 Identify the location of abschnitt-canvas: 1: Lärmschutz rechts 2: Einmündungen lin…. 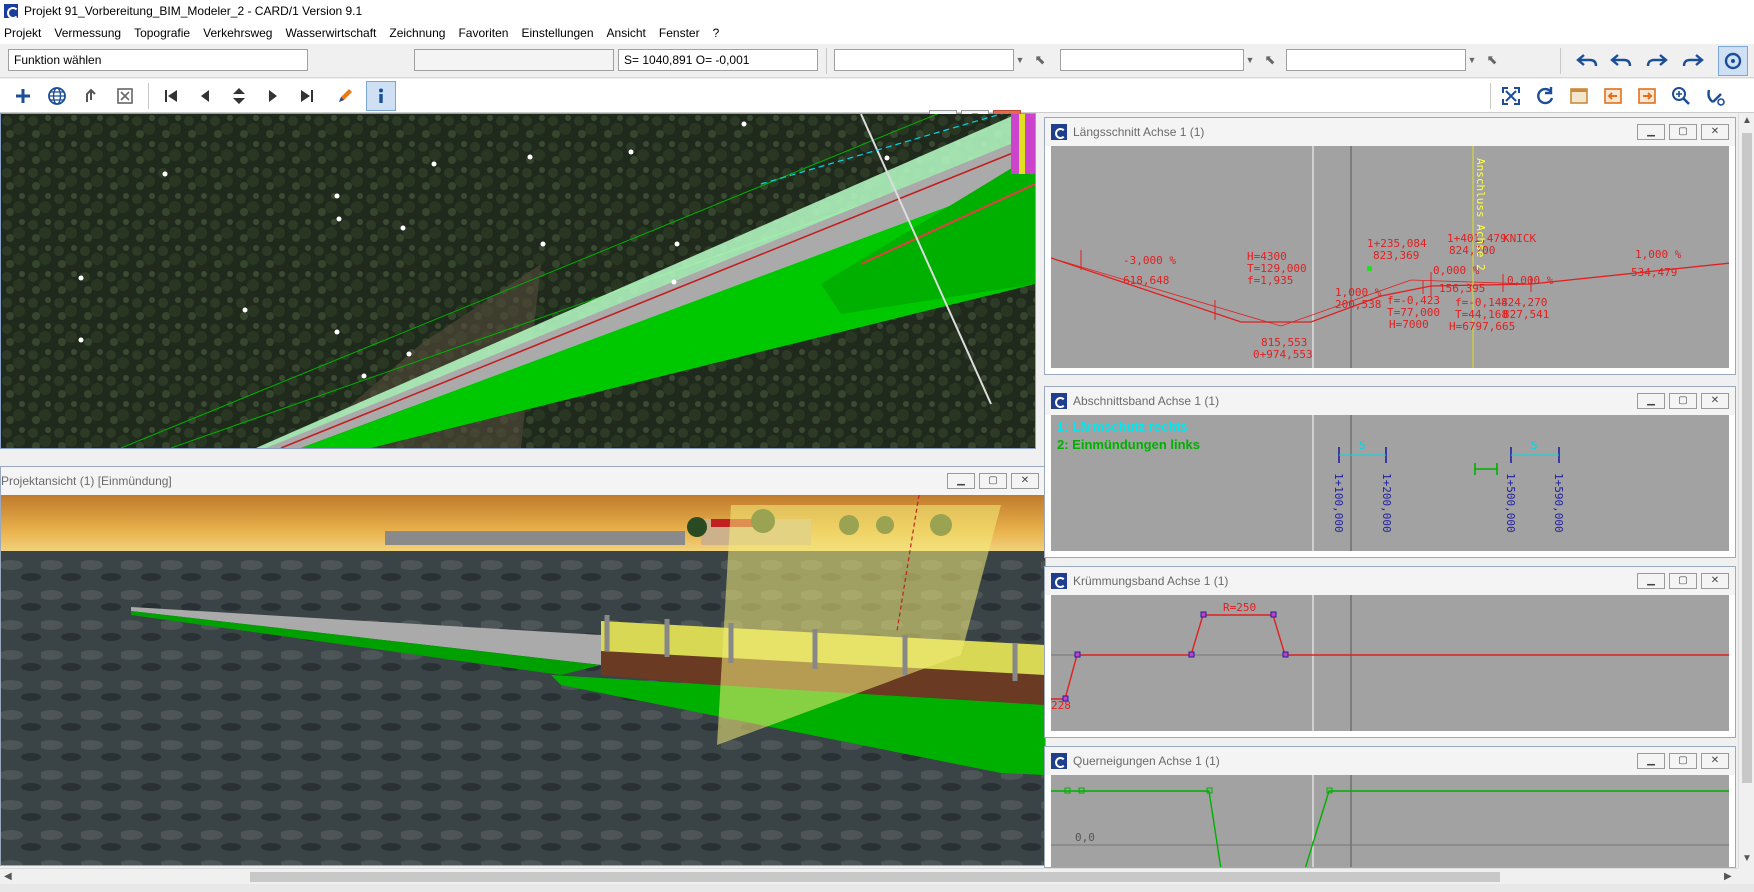
(1390, 483).